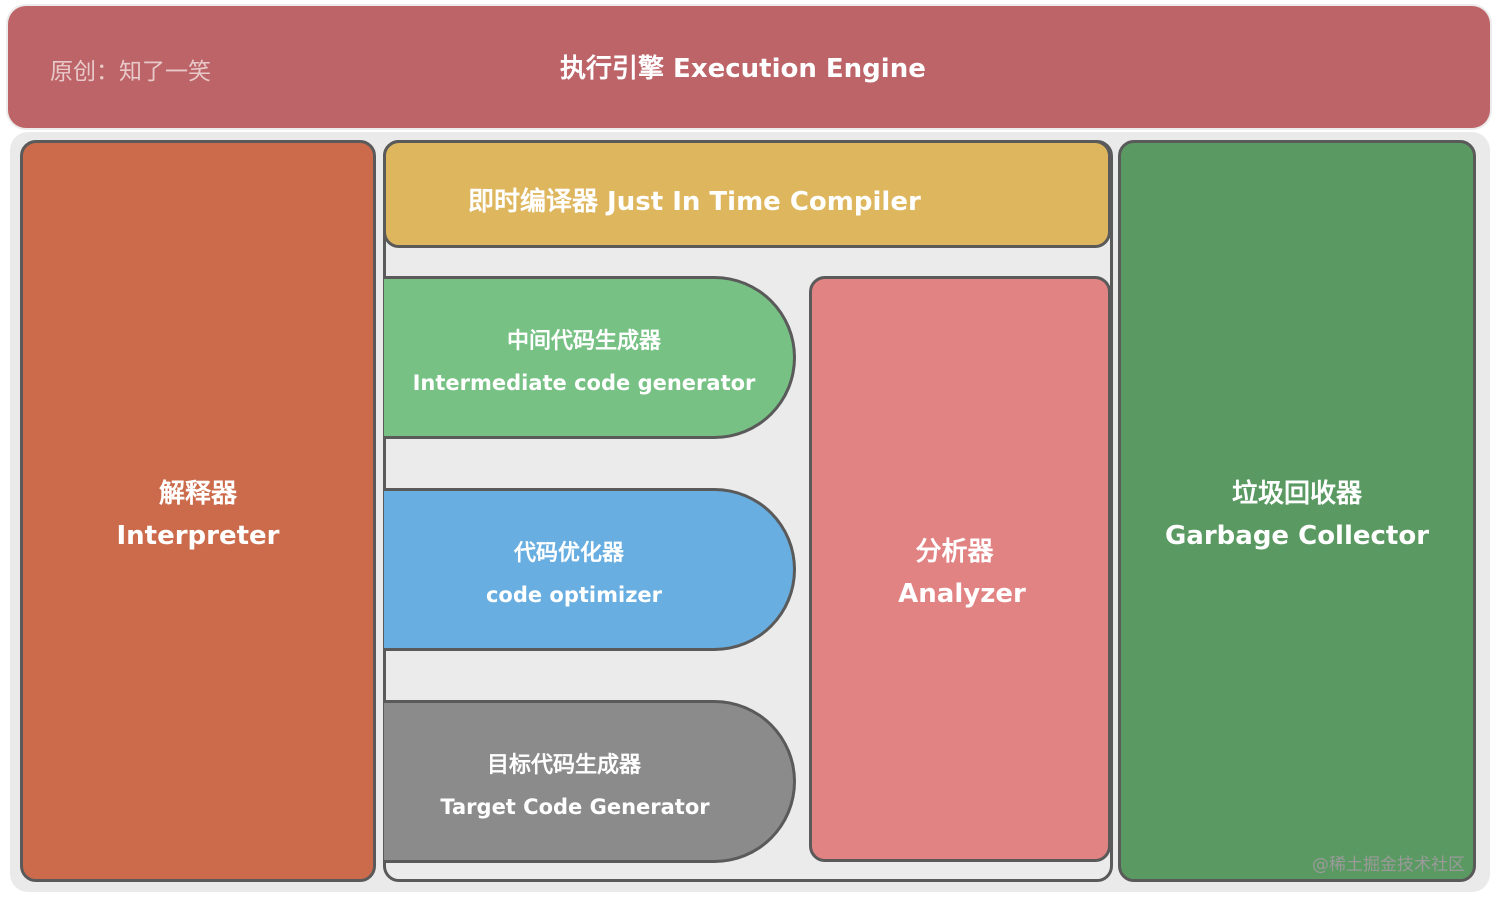  What do you see at coordinates (590, 357) in the screenshot?
I see `intermediate-code-generator-block: 中间代码生成器 Intermediate code generator` at bounding box center [590, 357].